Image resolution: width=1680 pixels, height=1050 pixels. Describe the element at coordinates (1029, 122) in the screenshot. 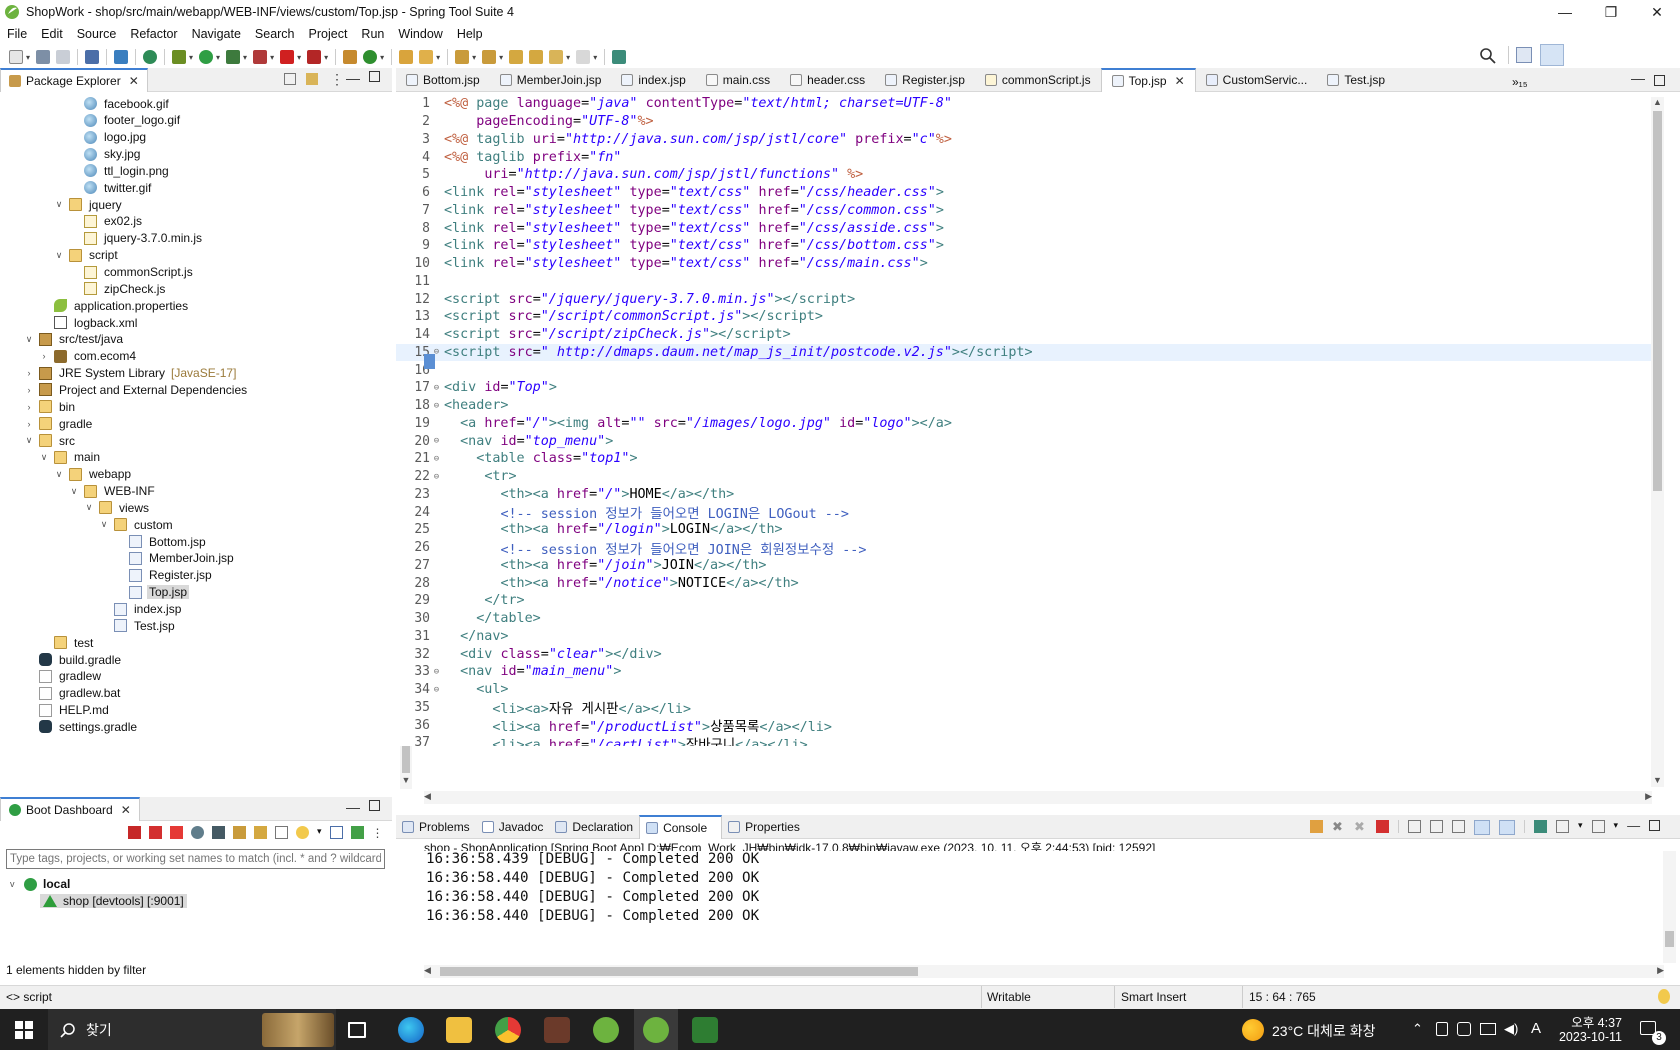

I see `code-line: 2 pageEncoding="UTF-8"%>` at that location.